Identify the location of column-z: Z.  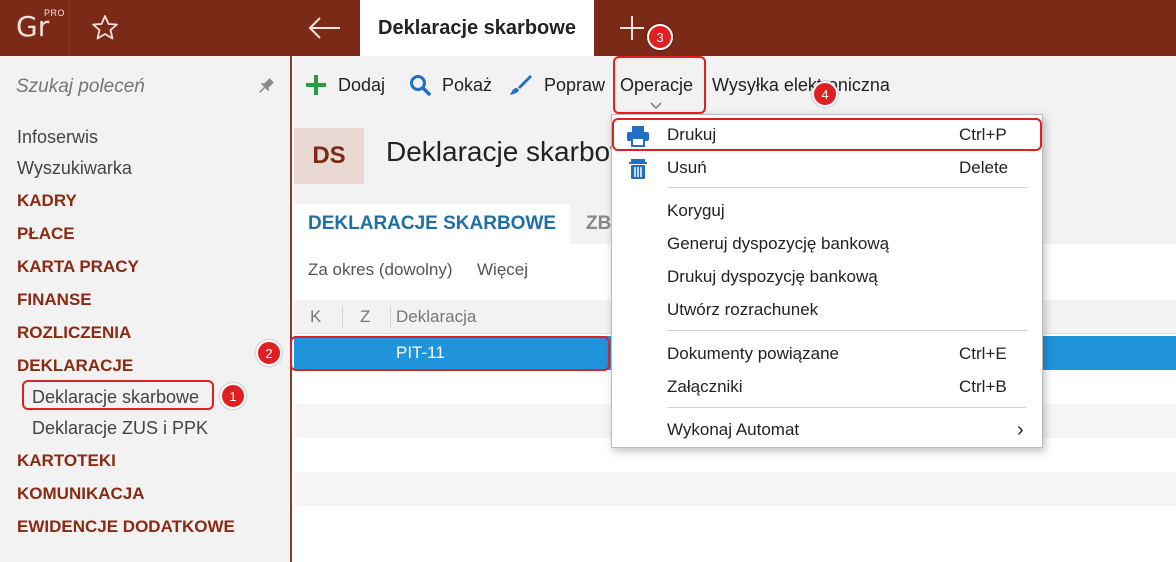
(365, 317).